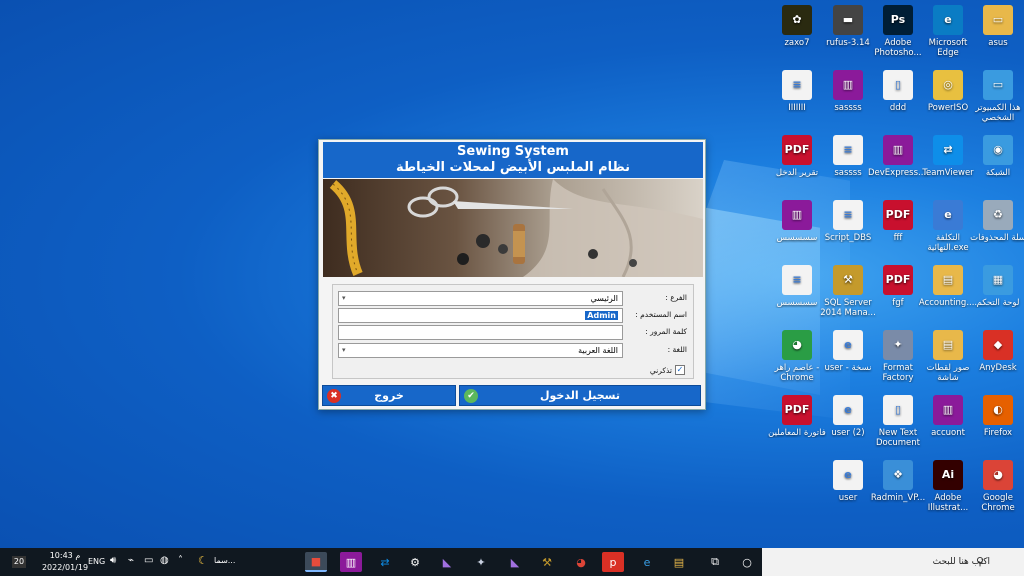  Describe the element at coordinates (513, 167) in the screenshot. I see `dialog-title-ar: نظام الملبس الأبيض لمحلات الخياطة` at that location.